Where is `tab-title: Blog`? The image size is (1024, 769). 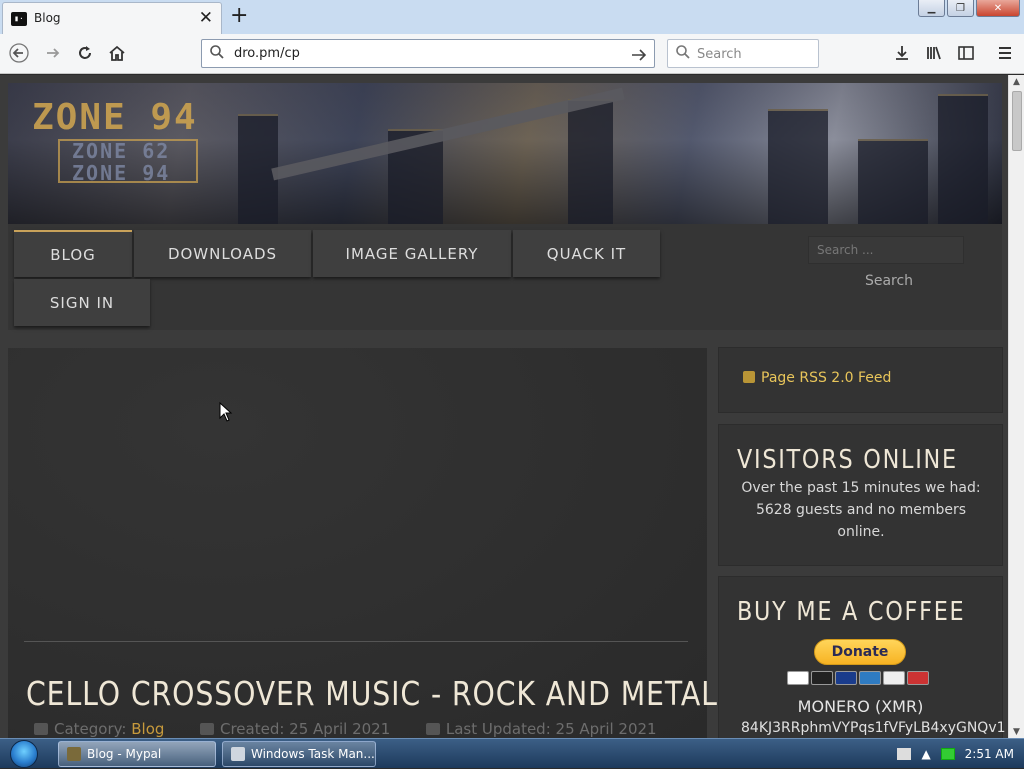 tab-title: Blog is located at coordinates (47, 18).